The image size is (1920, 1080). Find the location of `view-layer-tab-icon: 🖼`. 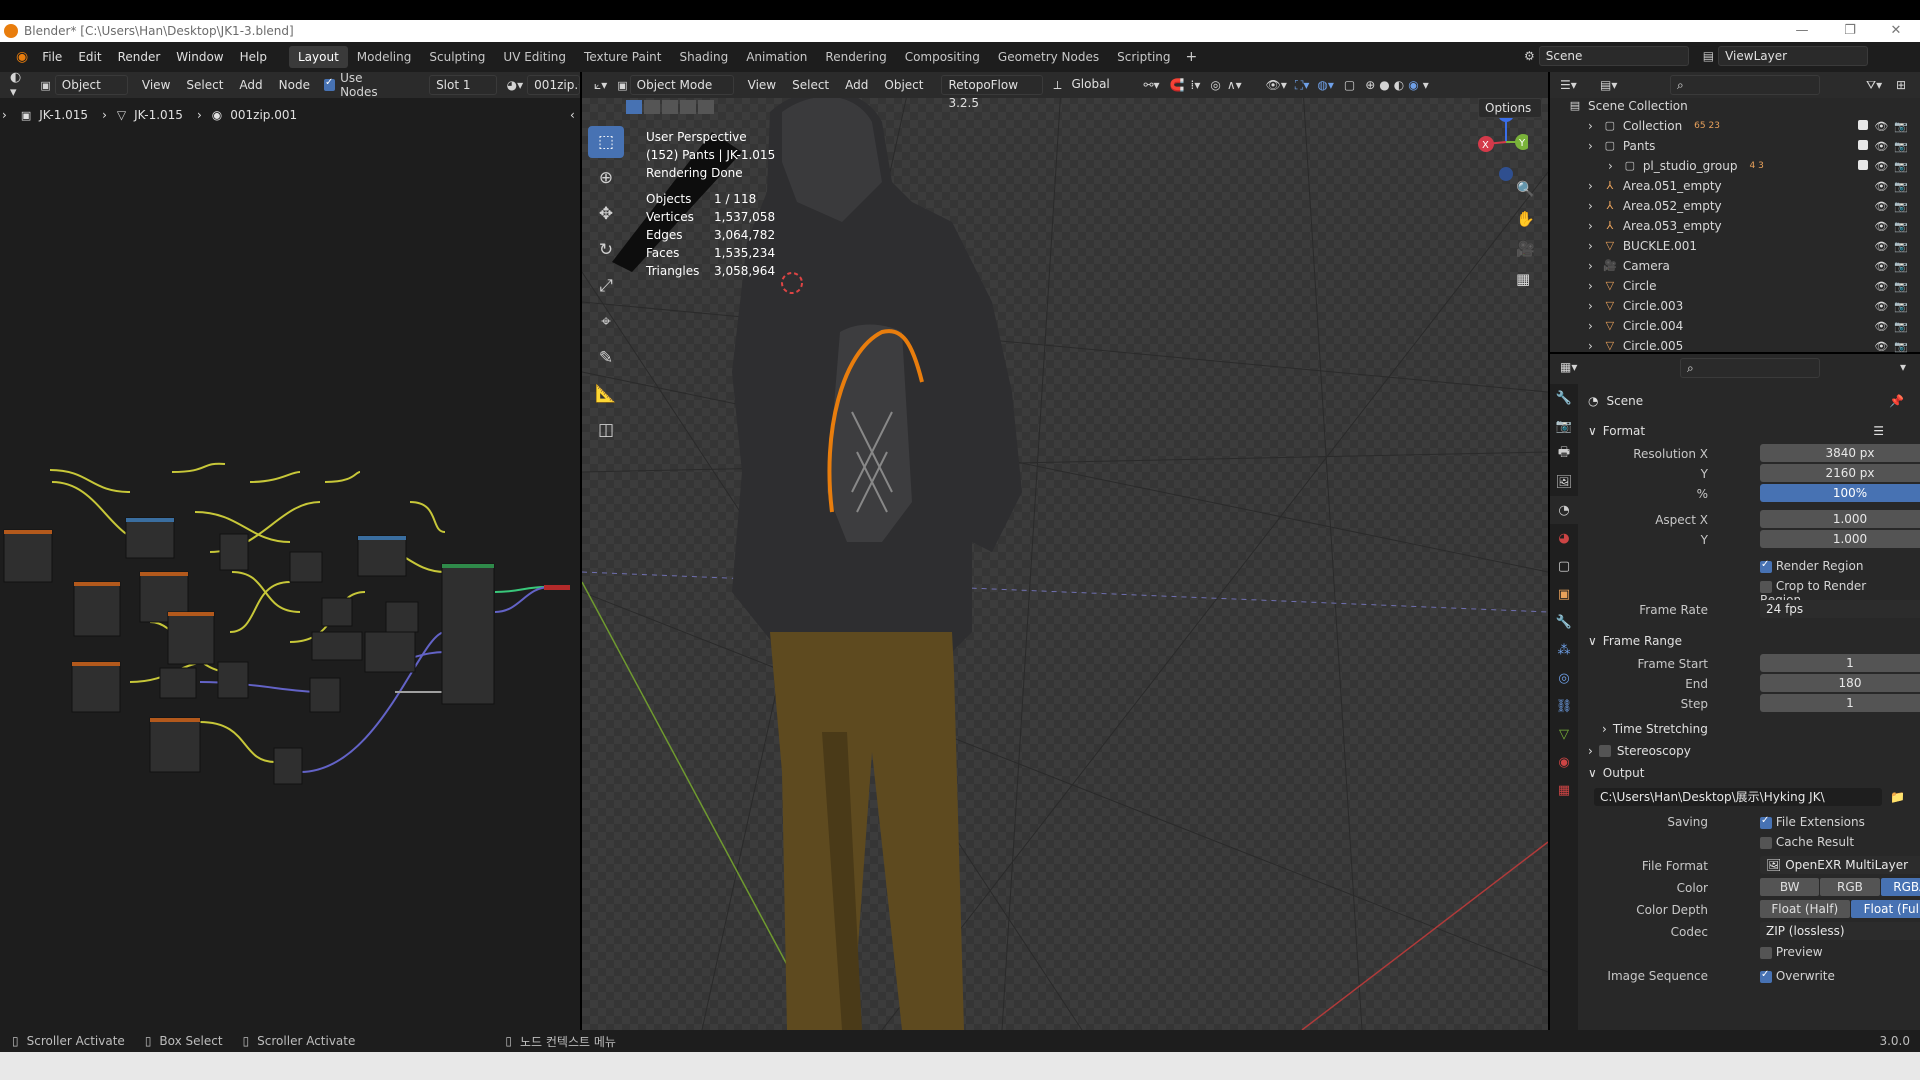

view-layer-tab-icon: 🖼 is located at coordinates (1564, 482).